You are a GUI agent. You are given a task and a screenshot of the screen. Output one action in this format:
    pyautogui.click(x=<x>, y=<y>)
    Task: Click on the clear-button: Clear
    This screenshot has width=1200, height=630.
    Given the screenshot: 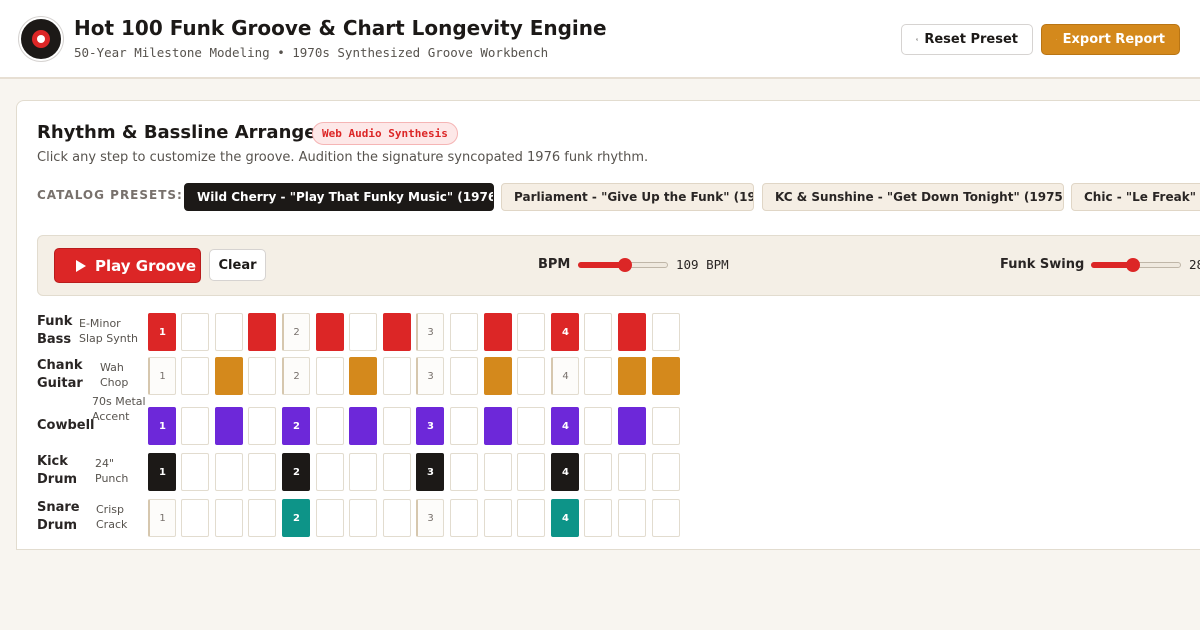 What is the action you would take?
    pyautogui.click(x=237, y=265)
    